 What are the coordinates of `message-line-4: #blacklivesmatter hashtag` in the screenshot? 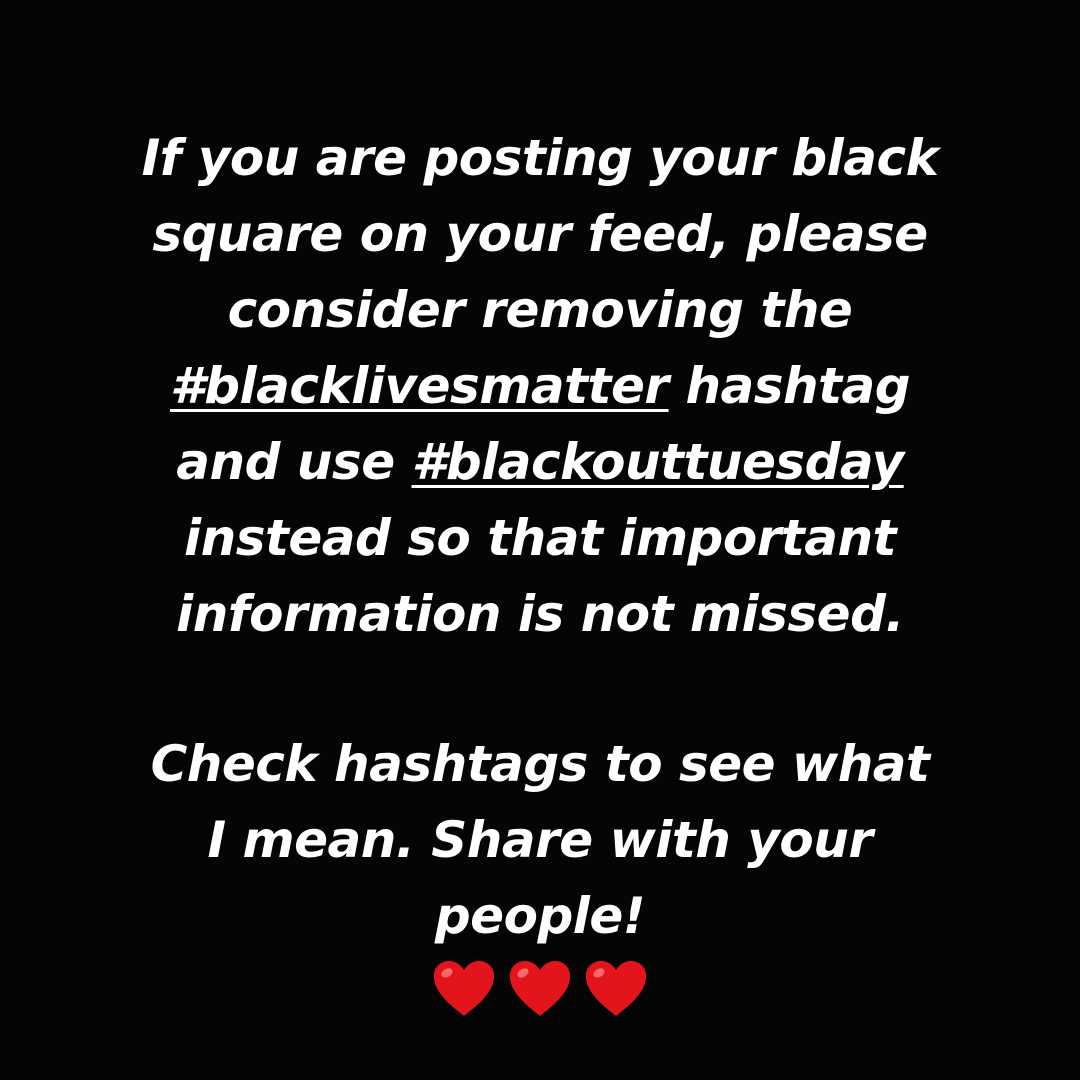 It's located at (540, 386).